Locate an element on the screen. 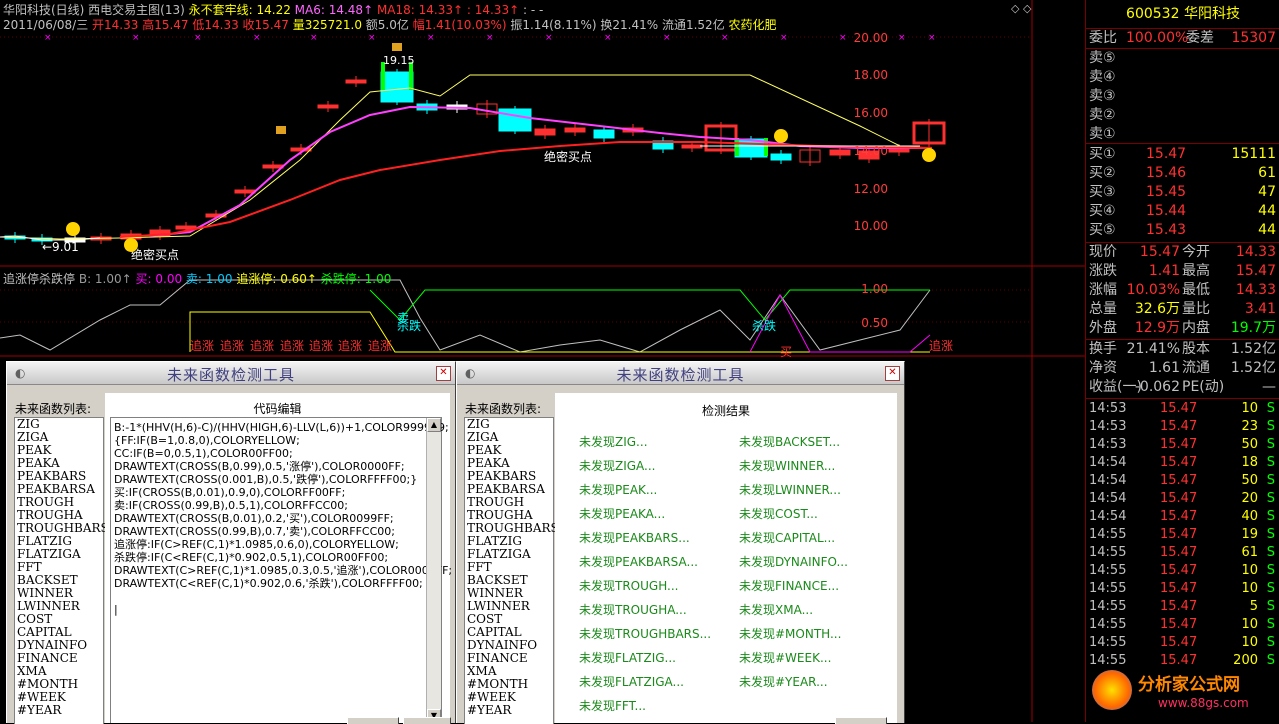  candle-edge is located at coordinates (737, 147).